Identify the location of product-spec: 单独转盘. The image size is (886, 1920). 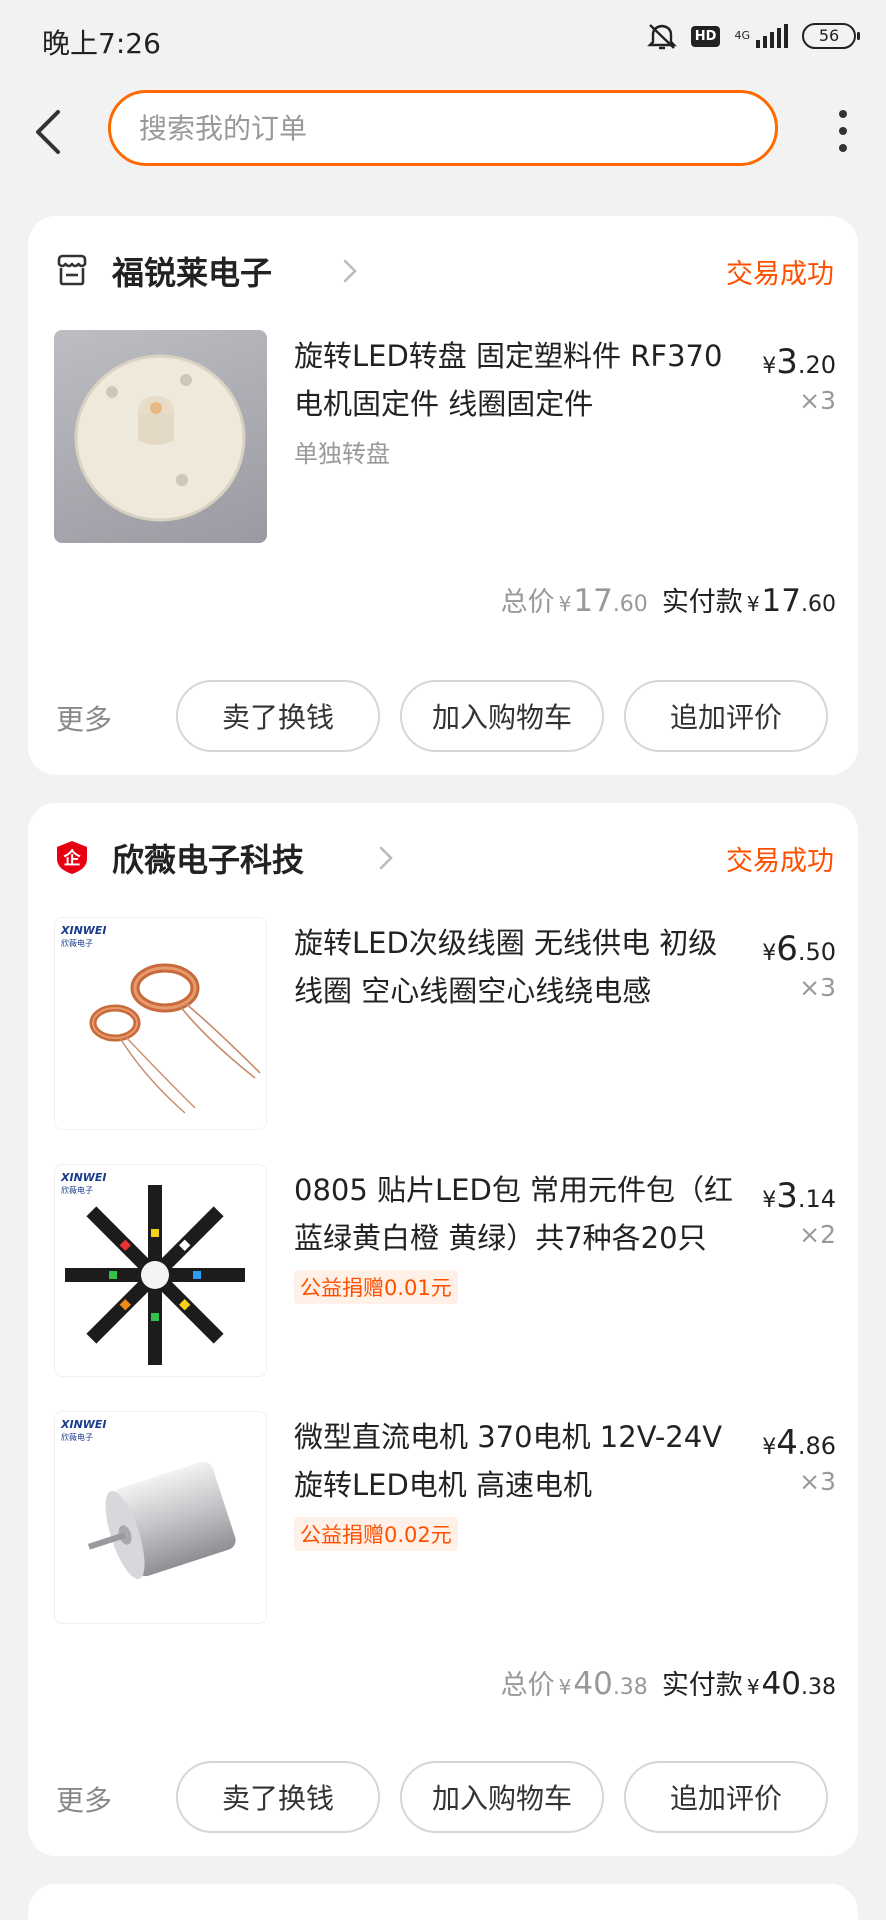
(342, 454).